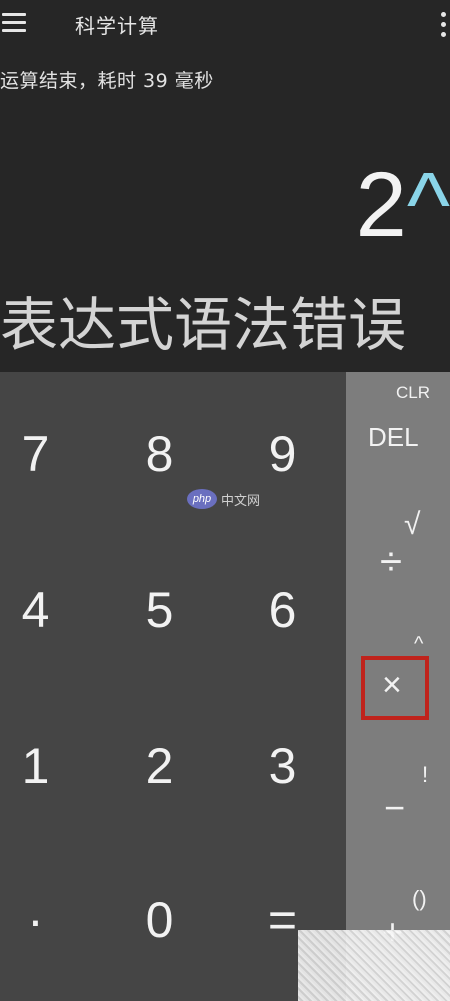  What do you see at coordinates (394, 808) in the screenshot?
I see `minus-button: −` at bounding box center [394, 808].